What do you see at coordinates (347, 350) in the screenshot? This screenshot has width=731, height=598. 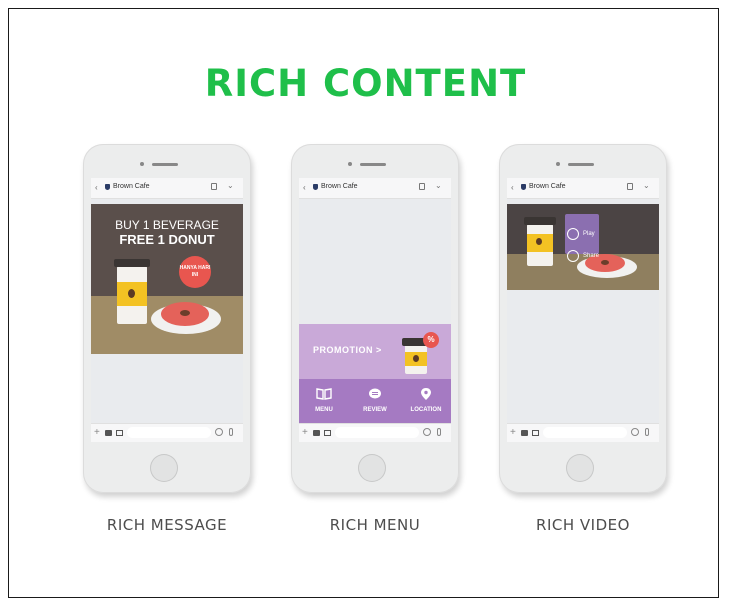 I see `promotion-label: PROMOTION >` at bounding box center [347, 350].